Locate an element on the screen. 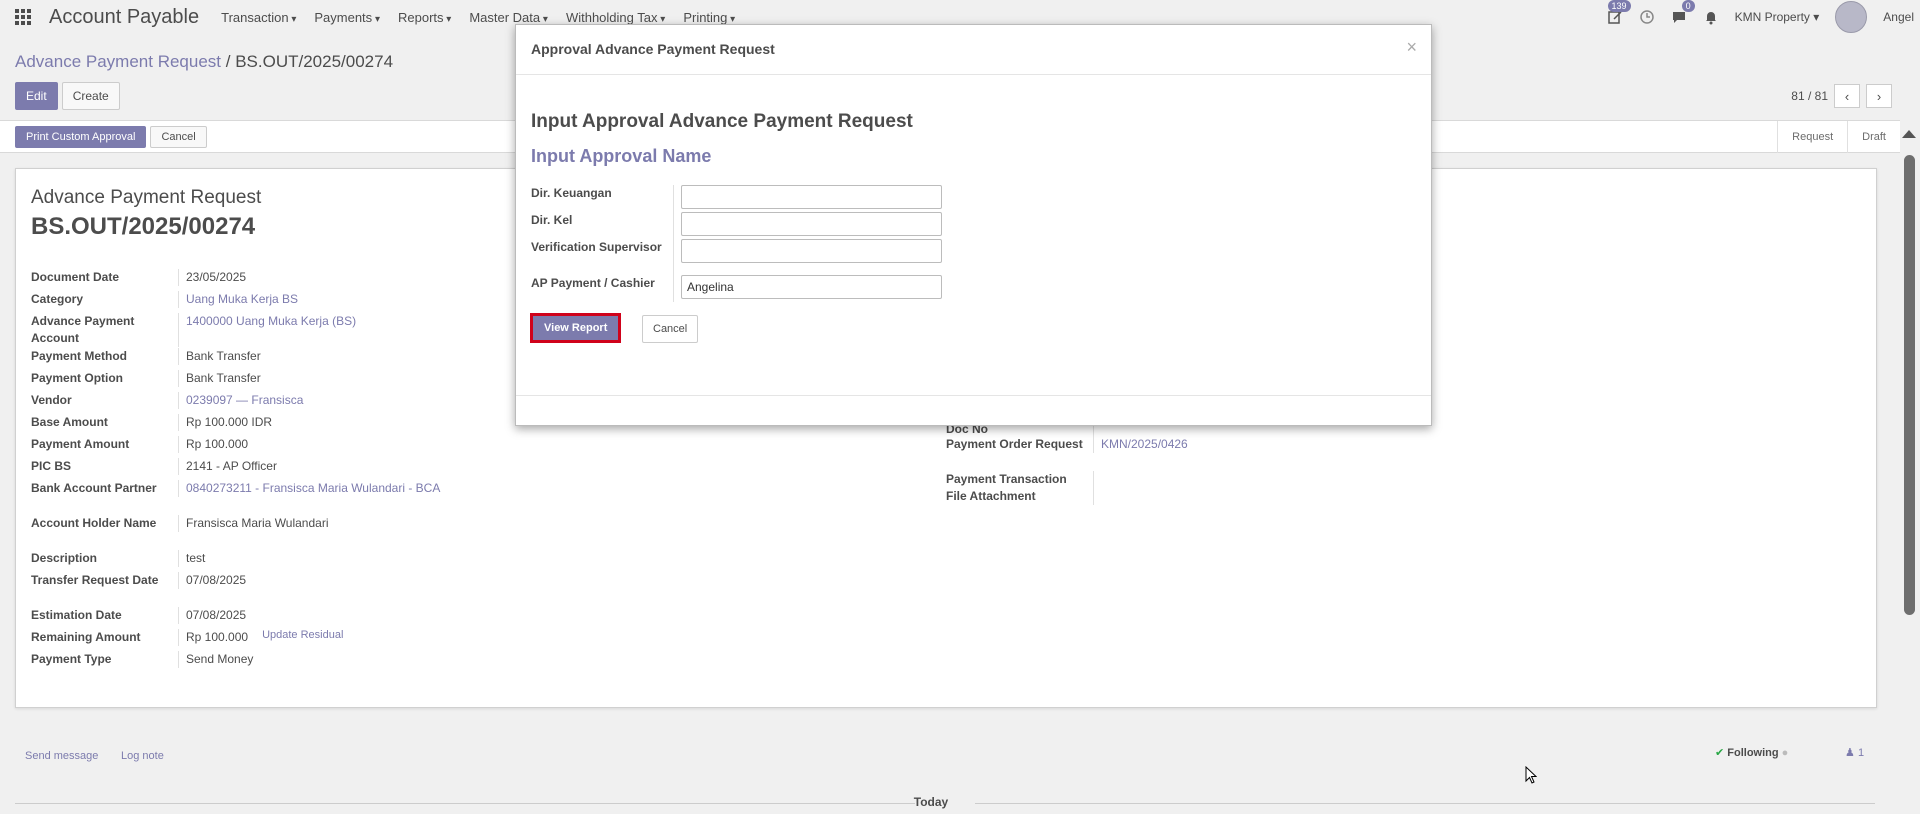 This screenshot has height=814, width=1920. dir-kel-input is located at coordinates (811, 224).